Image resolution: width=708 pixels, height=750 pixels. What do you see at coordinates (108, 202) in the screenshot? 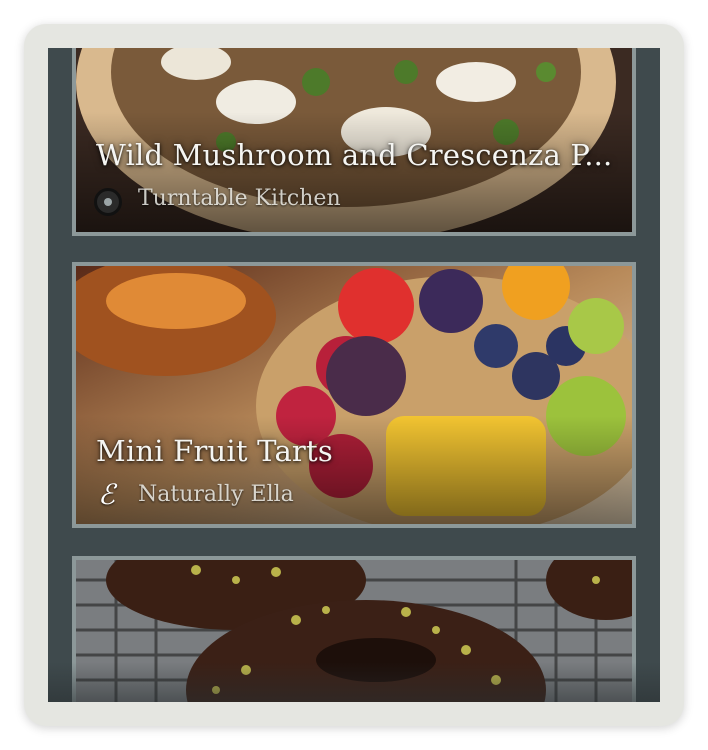
I see `turntable-logo-icon` at bounding box center [108, 202].